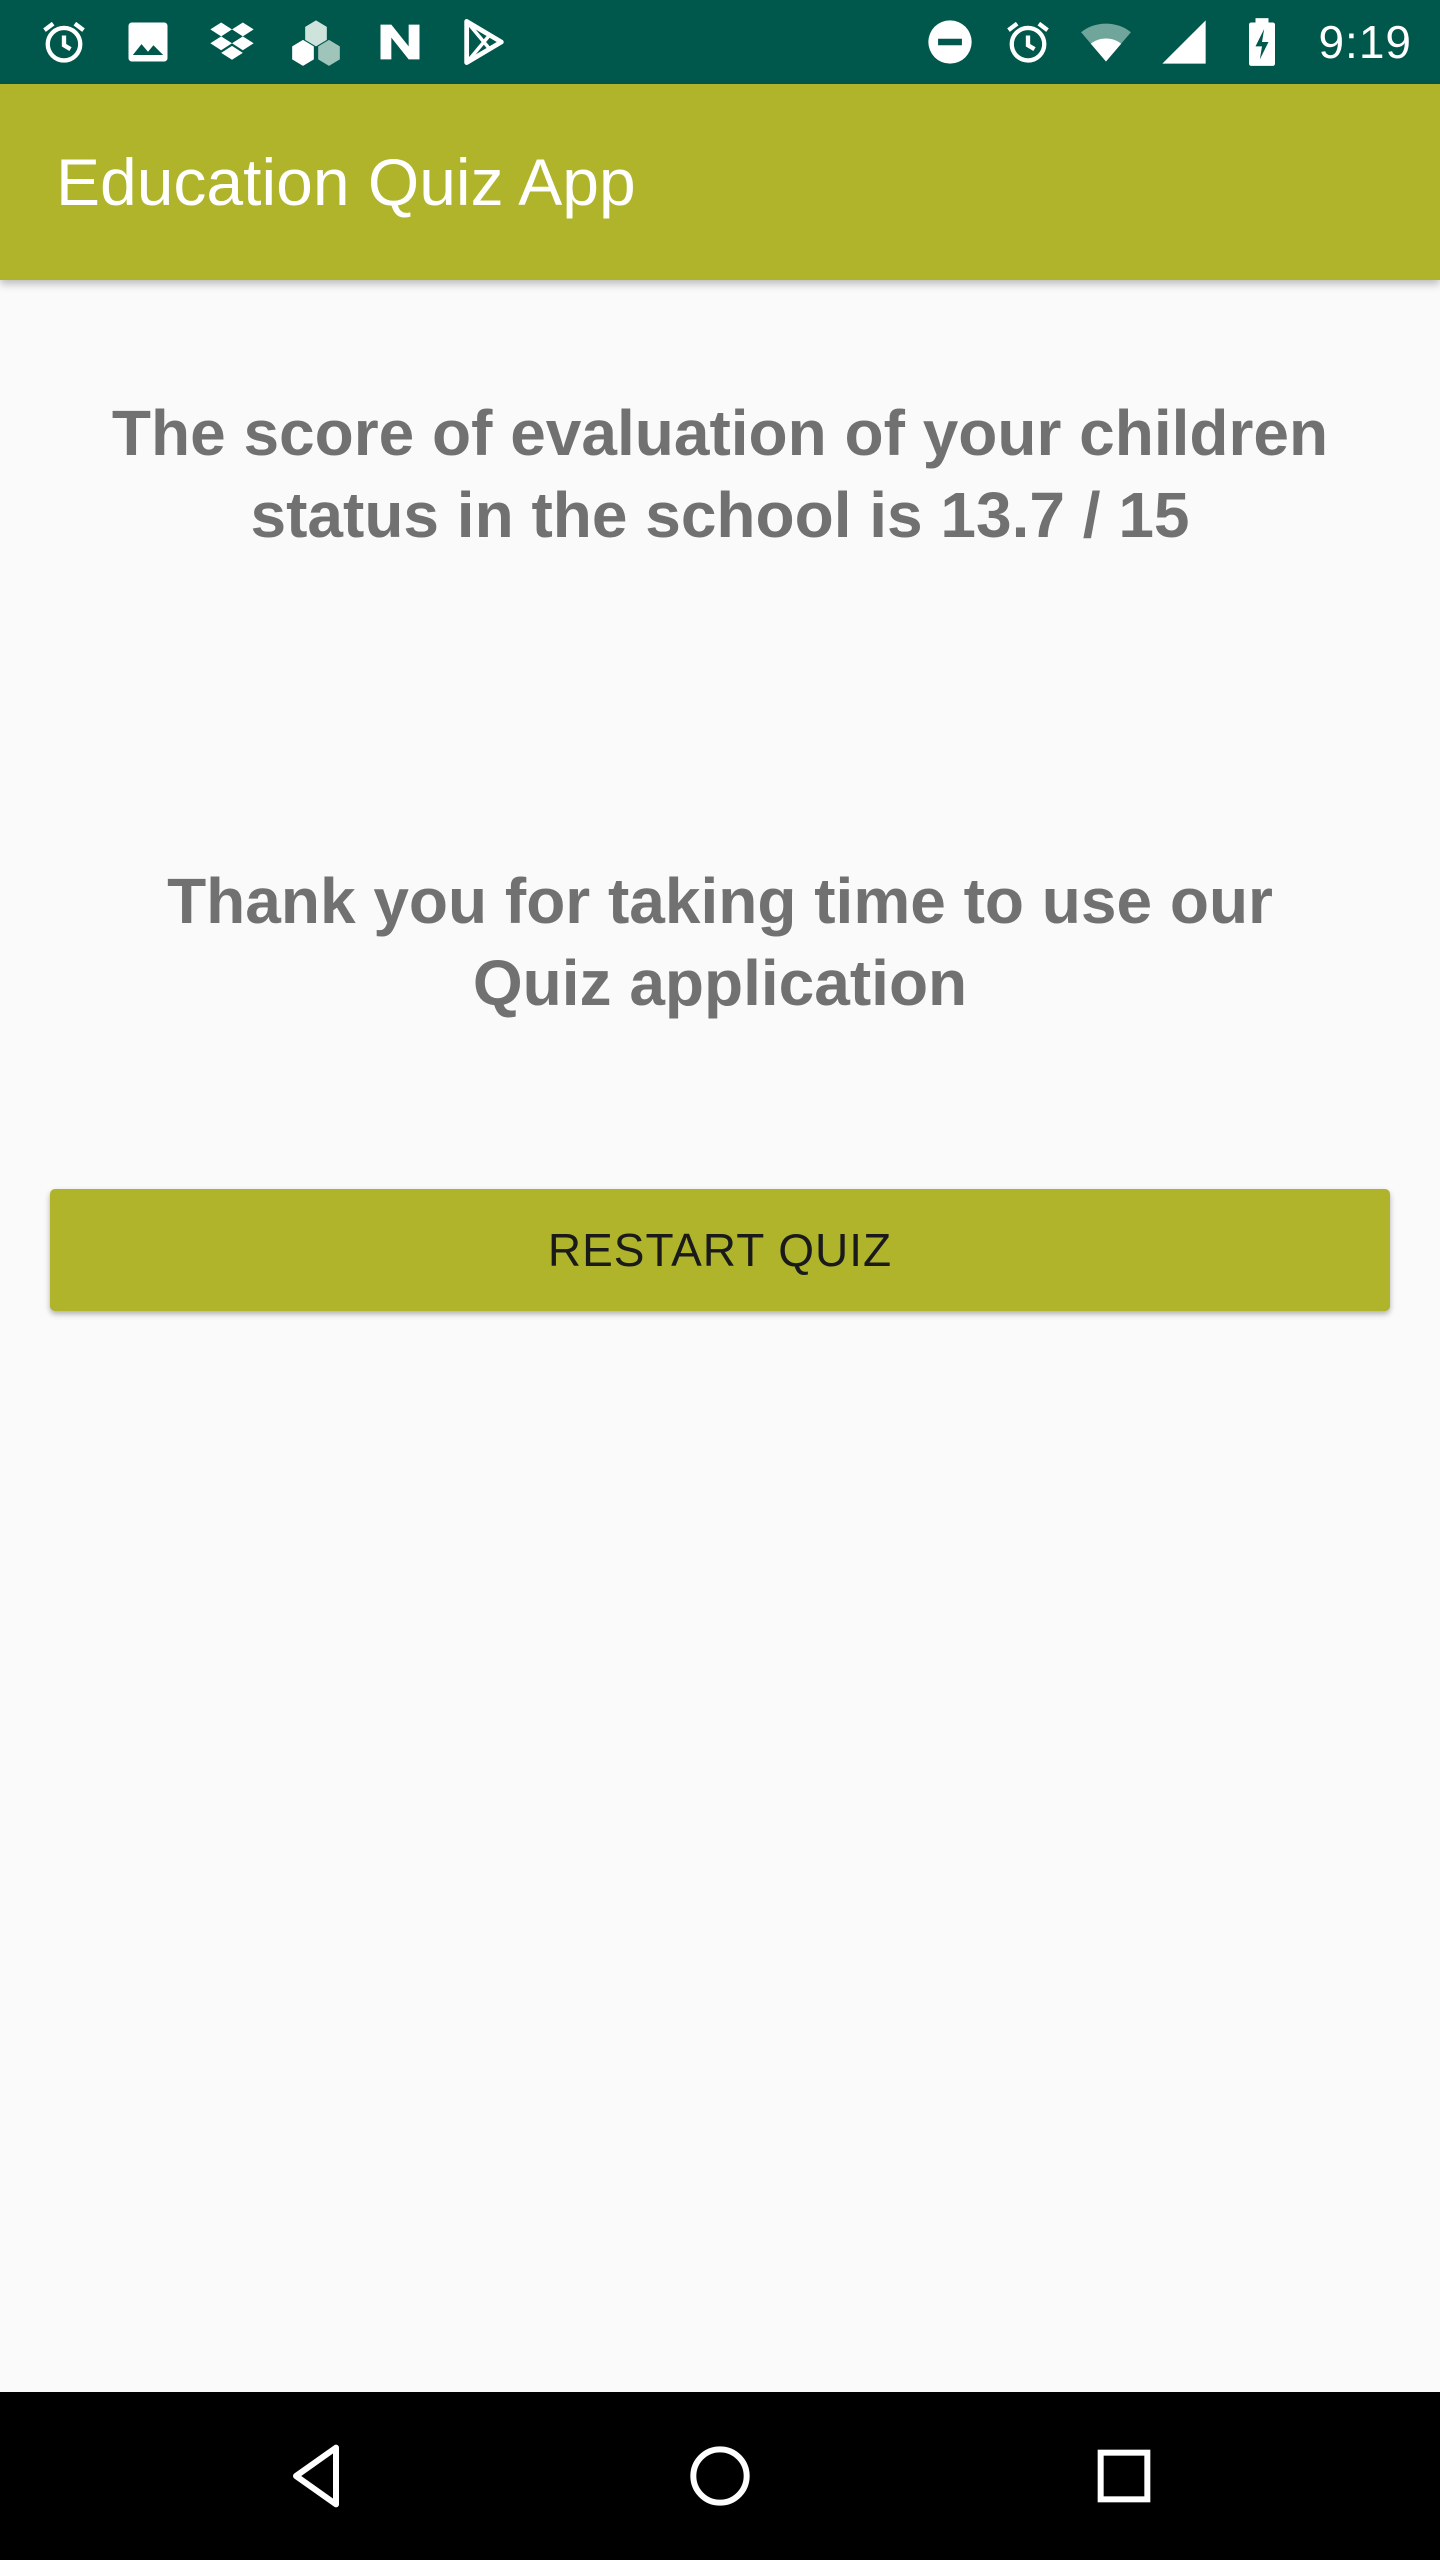 The image size is (1440, 2560). I want to click on recents-icon, so click(1124, 2476).